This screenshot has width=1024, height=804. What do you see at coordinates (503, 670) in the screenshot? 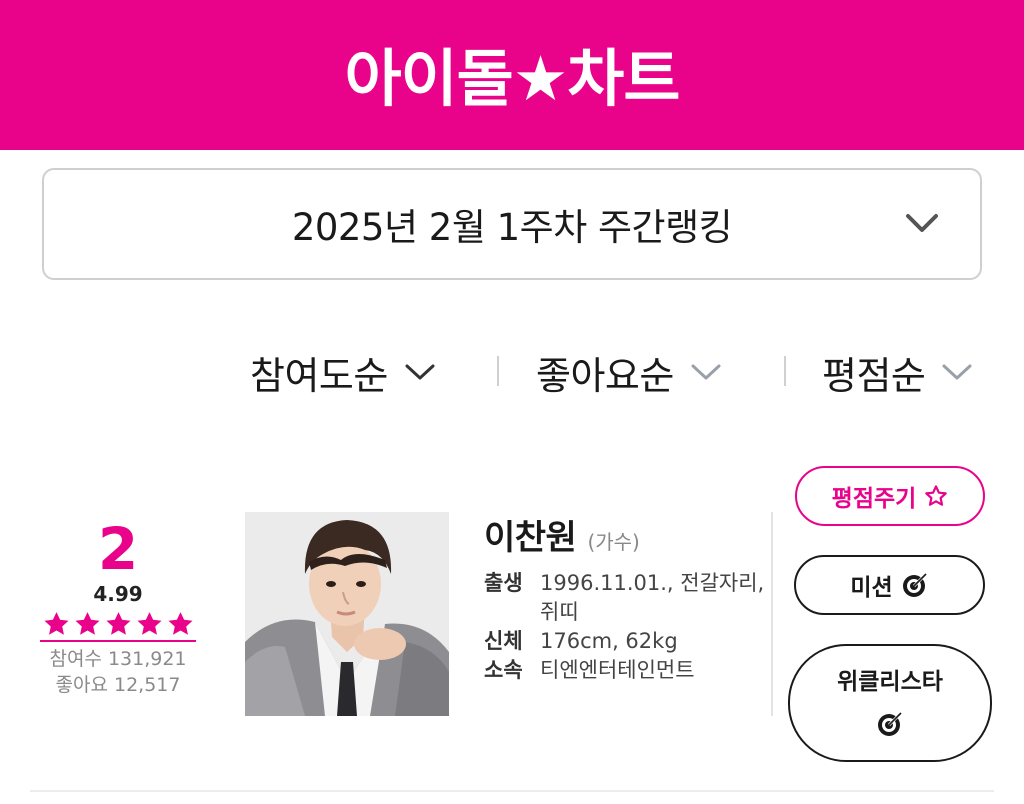
I see `detail-key: 소속` at bounding box center [503, 670].